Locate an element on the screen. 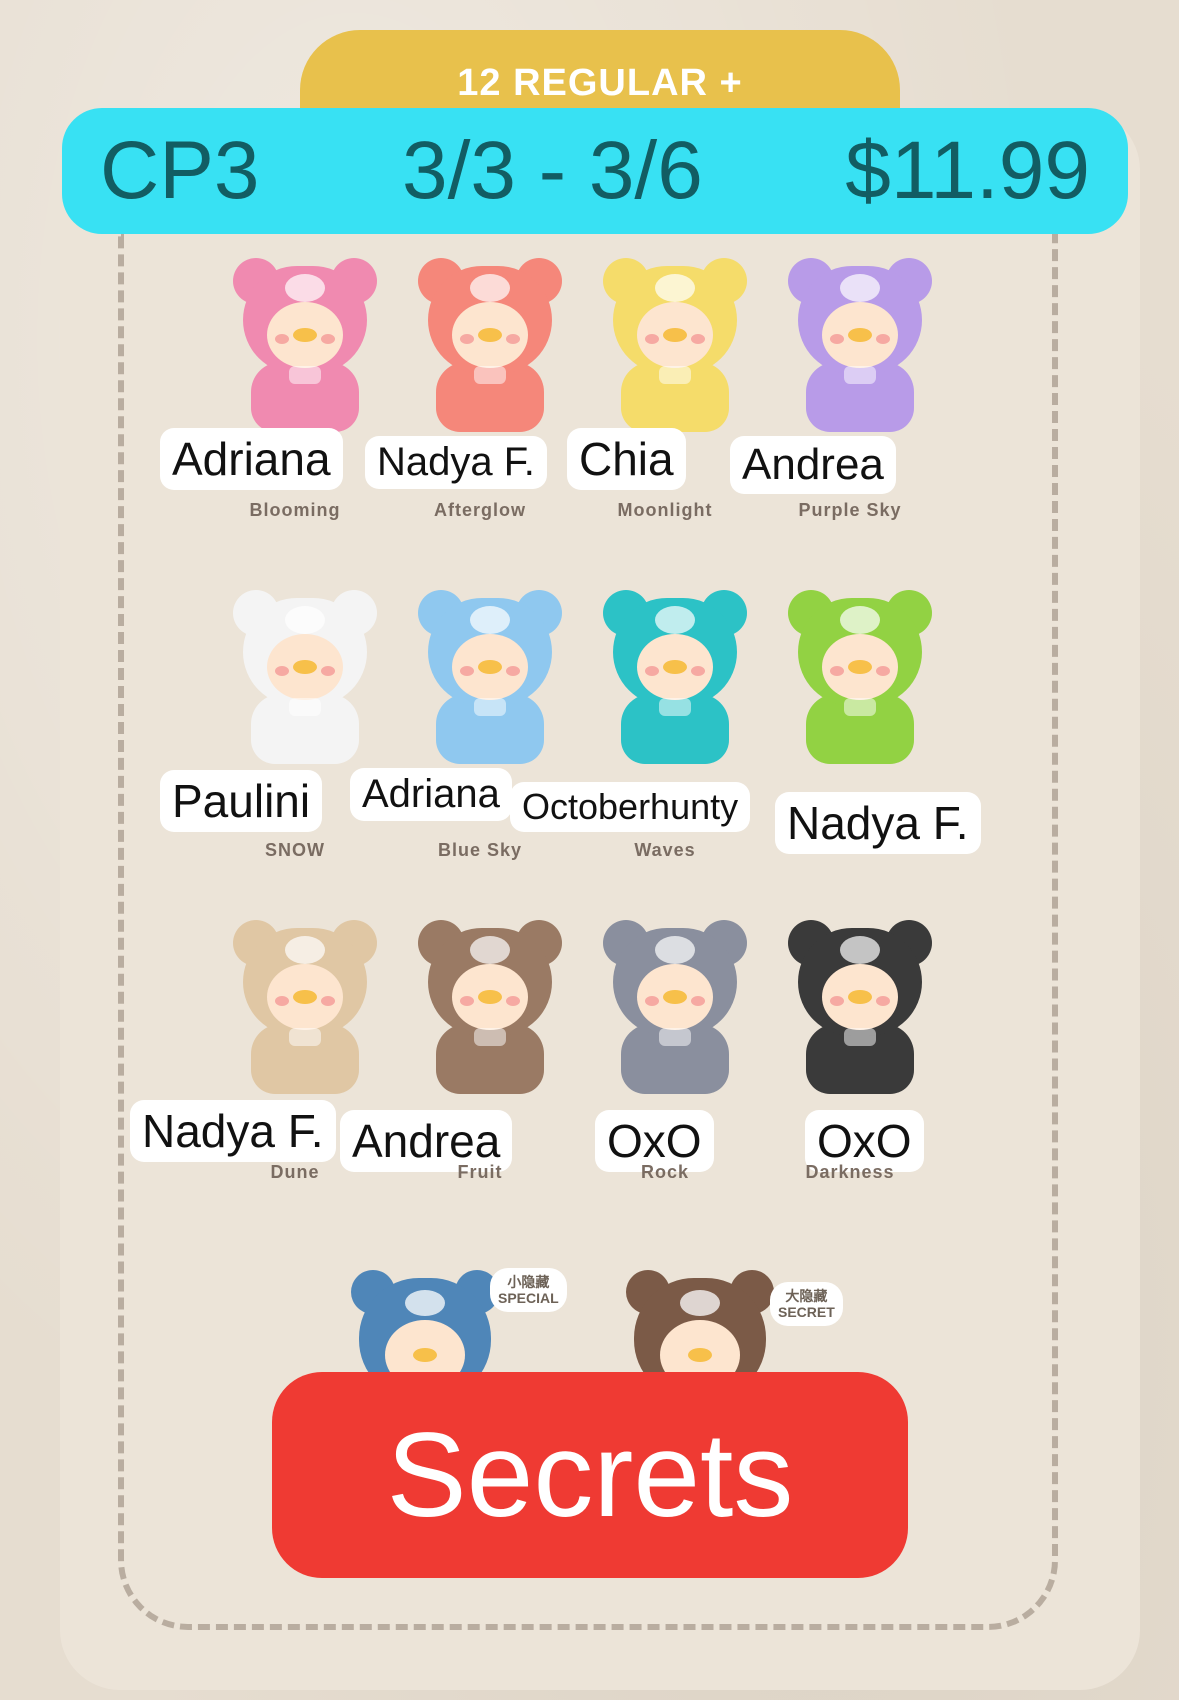  secrets-button: Secrets is located at coordinates (590, 1475).